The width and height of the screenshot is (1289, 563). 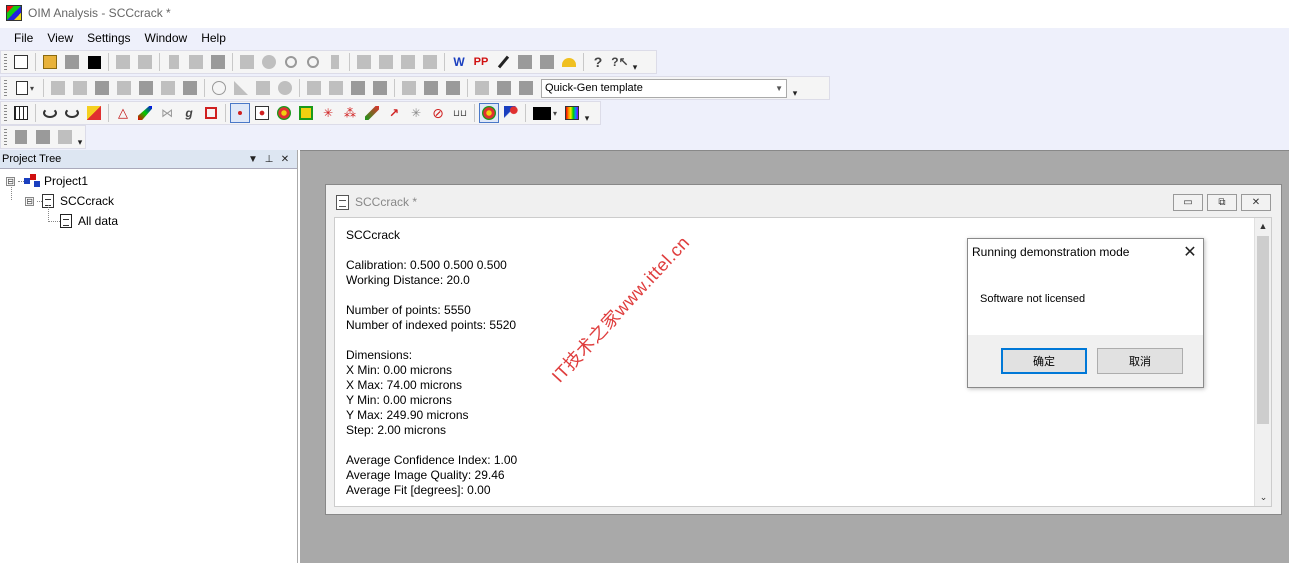 What do you see at coordinates (174, 62) in the screenshot?
I see `cut-button` at bounding box center [174, 62].